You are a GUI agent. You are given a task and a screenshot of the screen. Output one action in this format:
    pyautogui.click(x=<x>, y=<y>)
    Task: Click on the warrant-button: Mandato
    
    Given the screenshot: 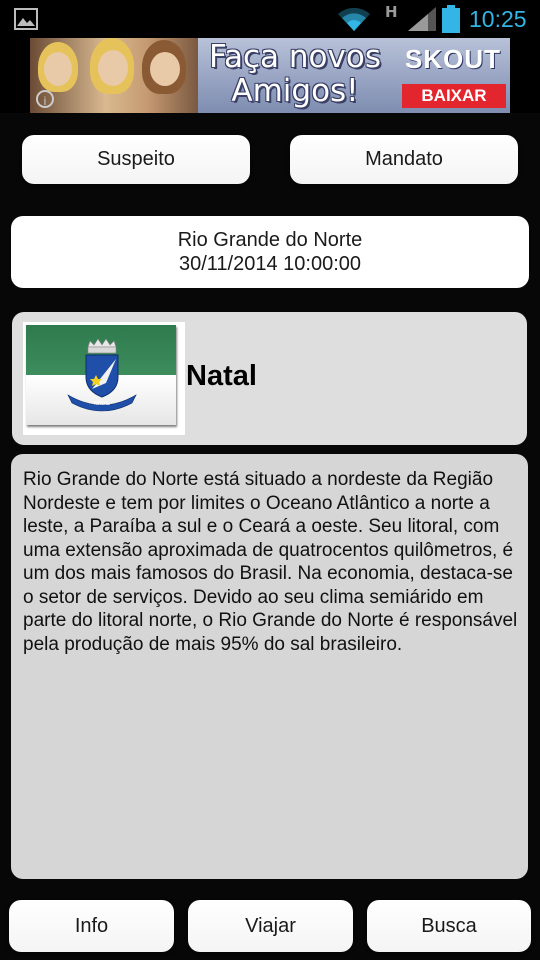 What is the action you would take?
    pyautogui.click(x=404, y=159)
    